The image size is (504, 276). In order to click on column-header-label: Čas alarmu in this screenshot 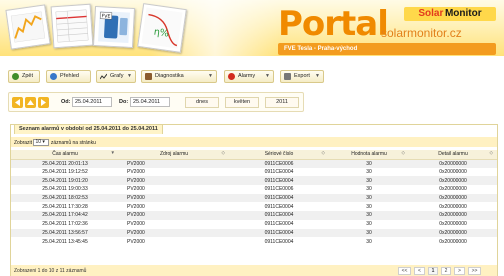, I will do `click(65, 154)`.